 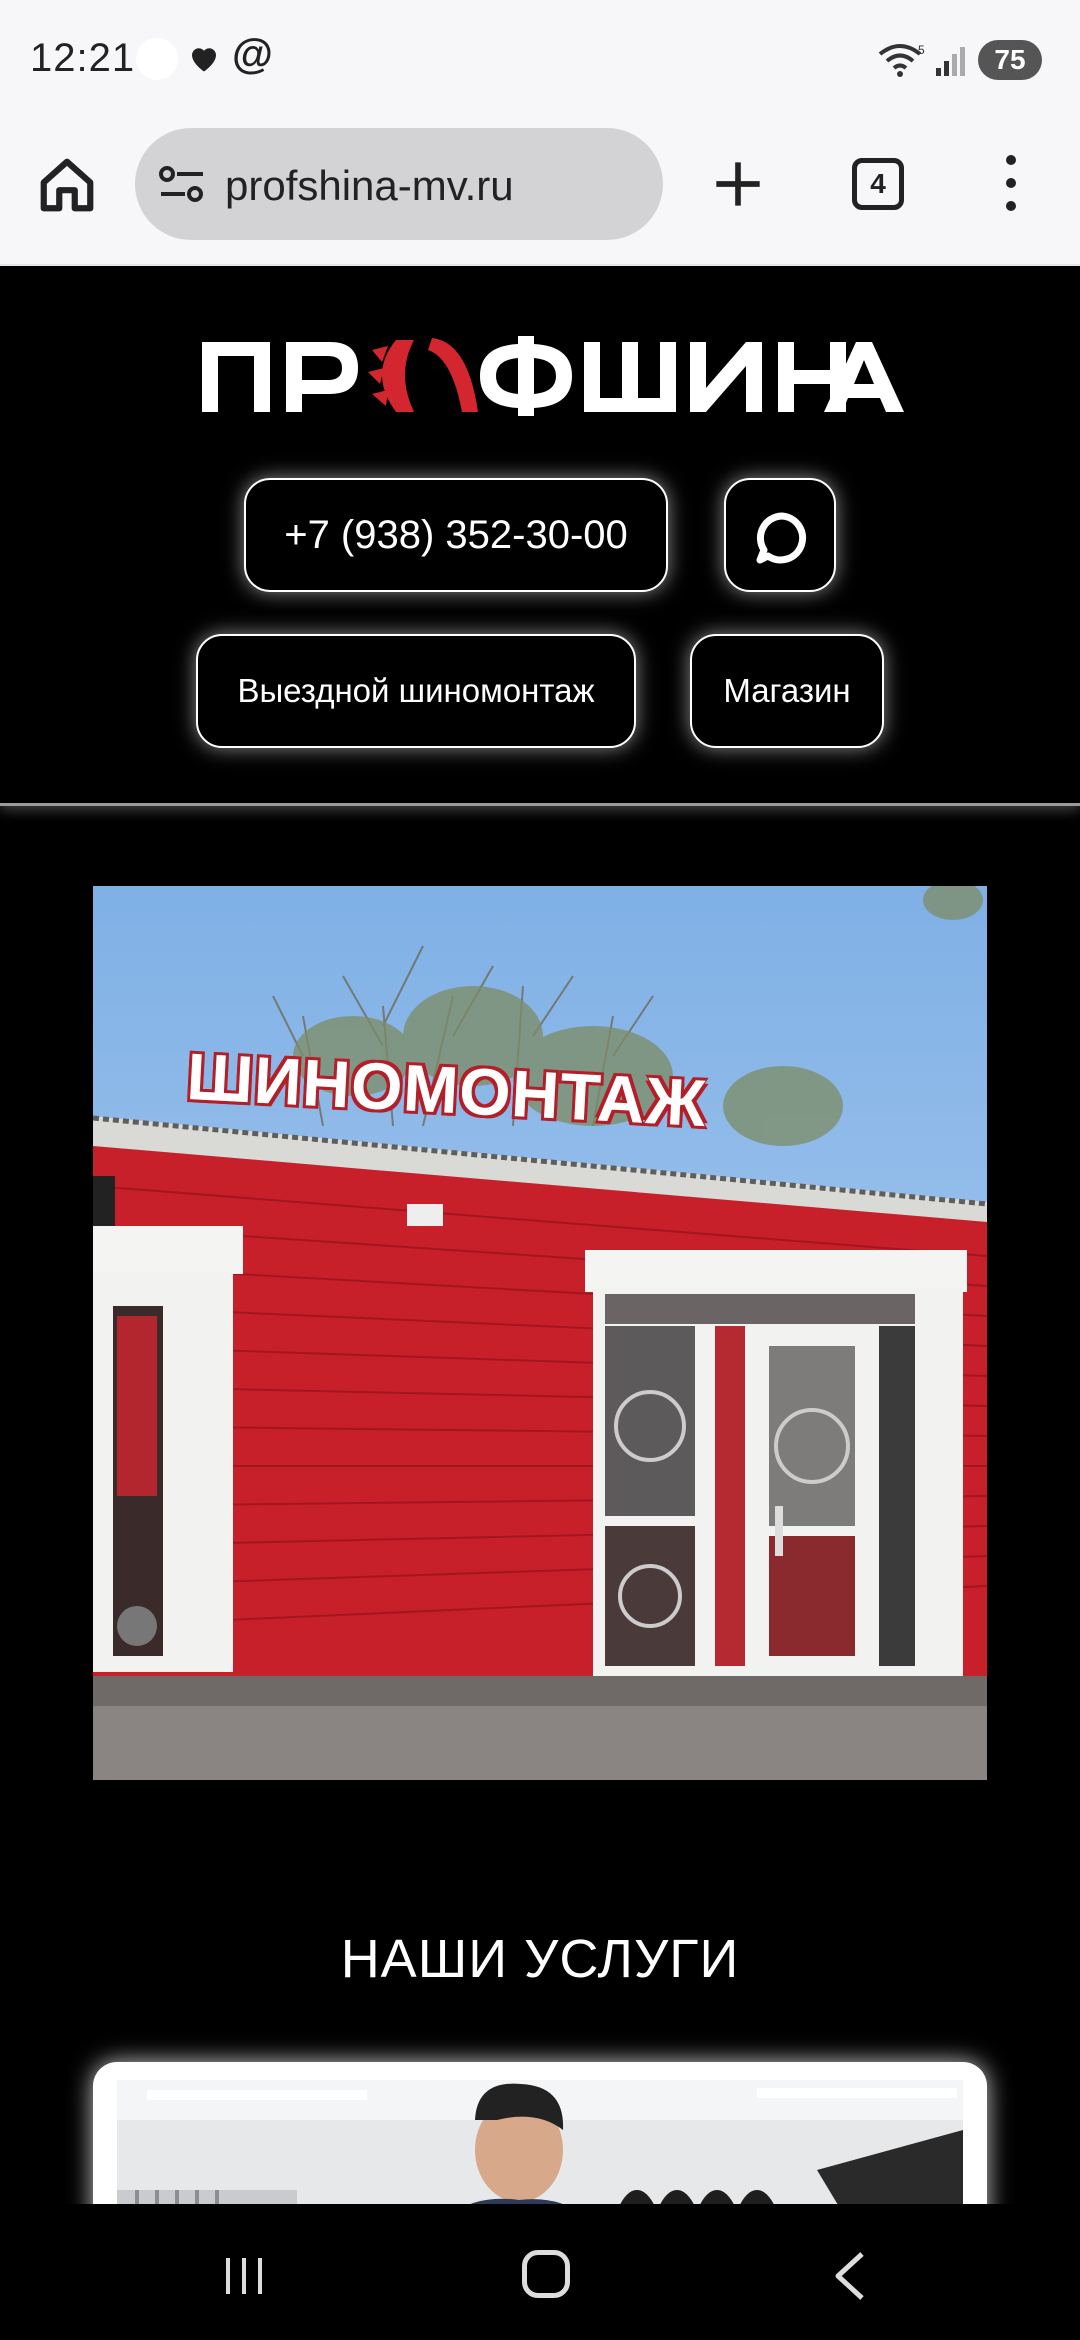 What do you see at coordinates (83, 58) in the screenshot?
I see `status-time: 12:21` at bounding box center [83, 58].